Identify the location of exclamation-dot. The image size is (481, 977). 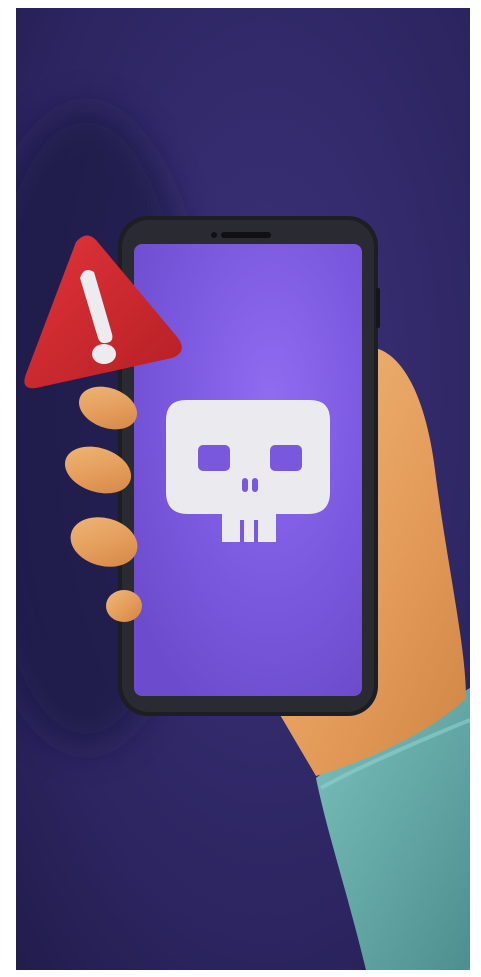
(104, 354).